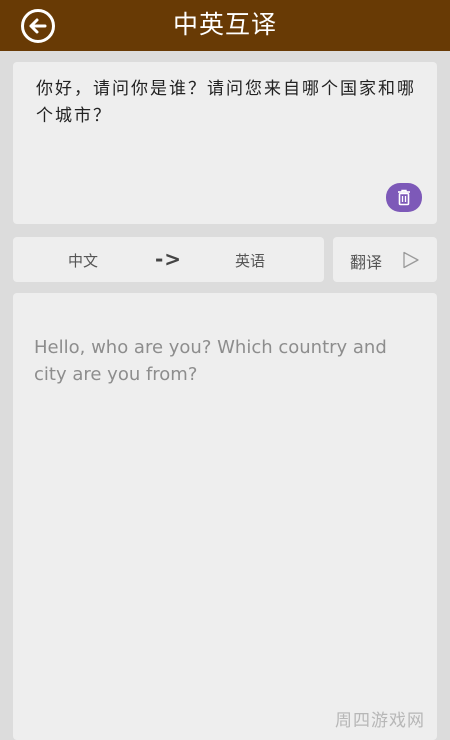 This screenshot has height=740, width=450. I want to click on app-header: 中英互译, so click(225, 25).